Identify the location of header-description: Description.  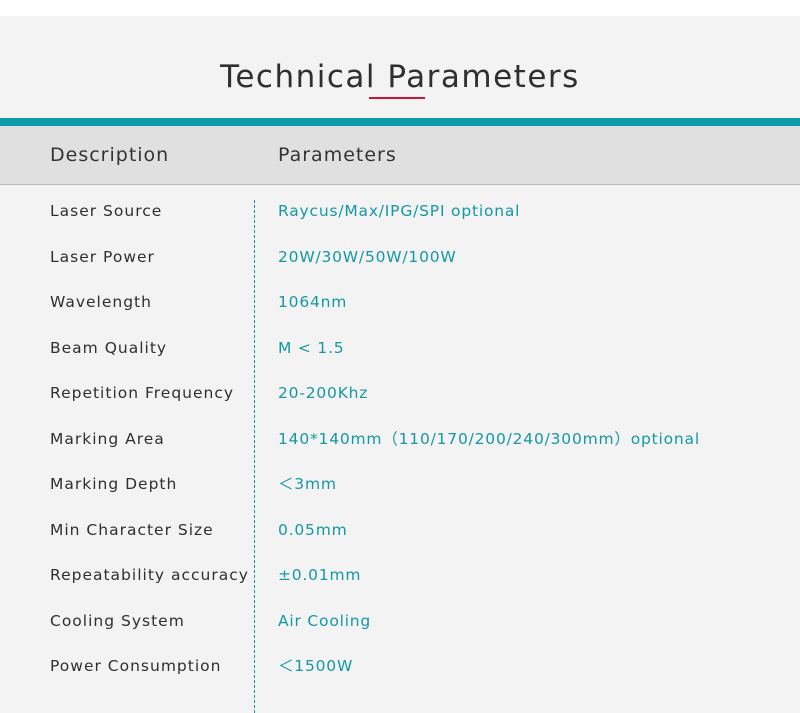
(110, 155).